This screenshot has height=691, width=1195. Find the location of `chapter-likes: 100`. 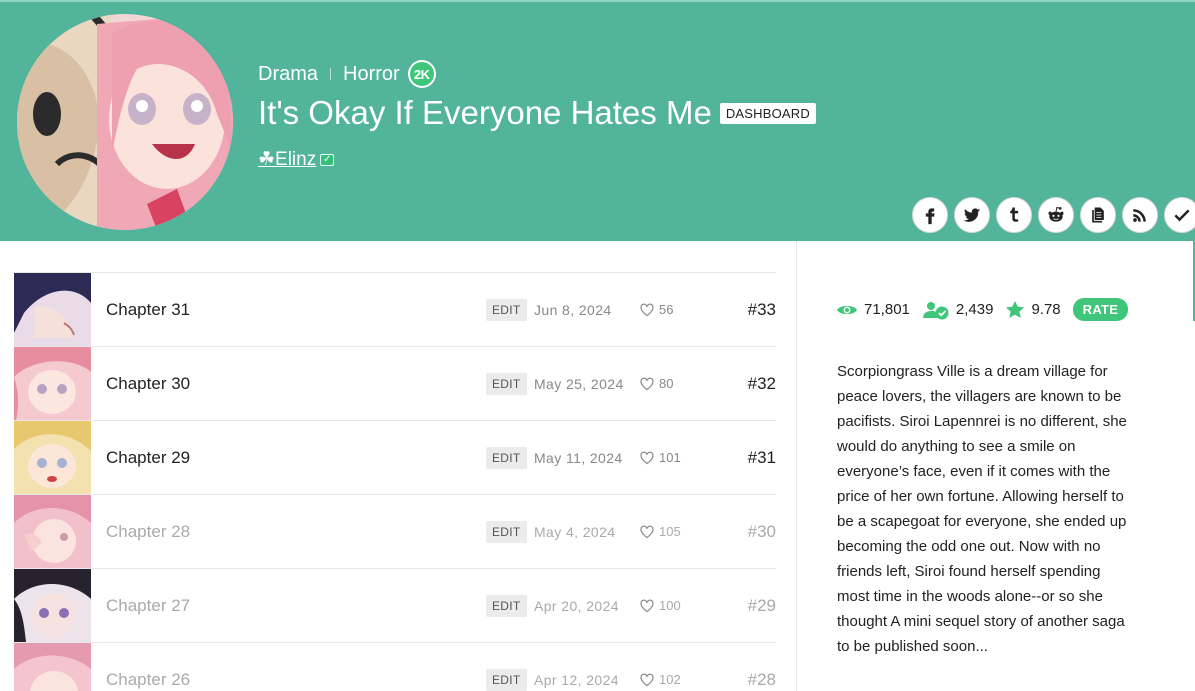

chapter-likes: 100 is located at coordinates (660, 605).